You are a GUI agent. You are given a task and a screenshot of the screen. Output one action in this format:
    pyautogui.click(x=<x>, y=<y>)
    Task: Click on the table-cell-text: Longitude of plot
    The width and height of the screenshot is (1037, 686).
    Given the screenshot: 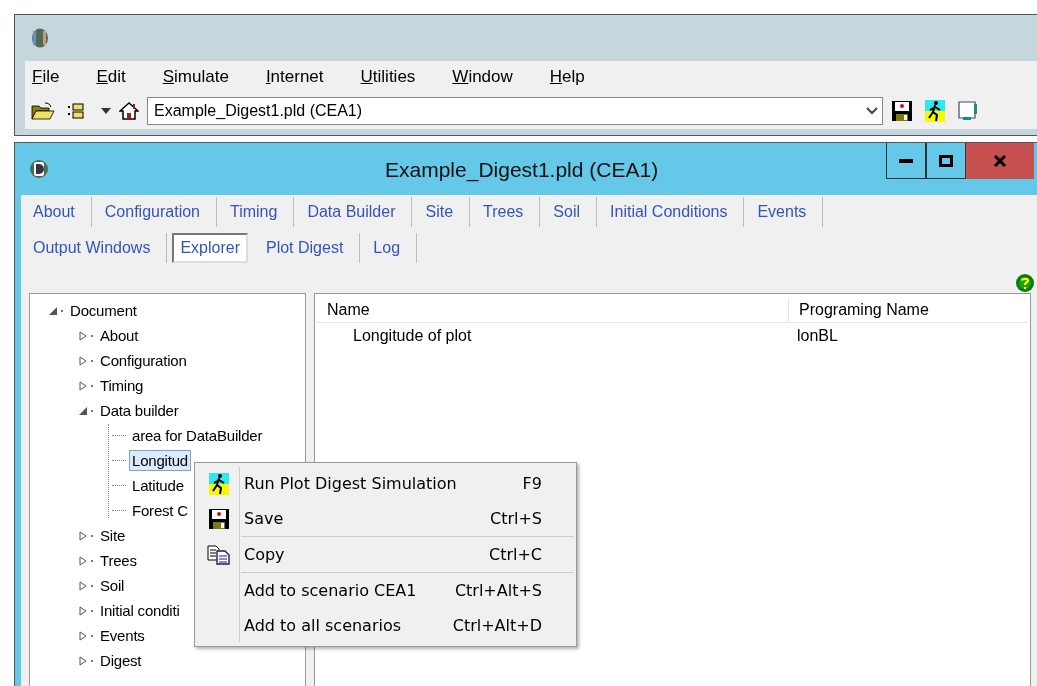 What is the action you would take?
    pyautogui.click(x=412, y=336)
    